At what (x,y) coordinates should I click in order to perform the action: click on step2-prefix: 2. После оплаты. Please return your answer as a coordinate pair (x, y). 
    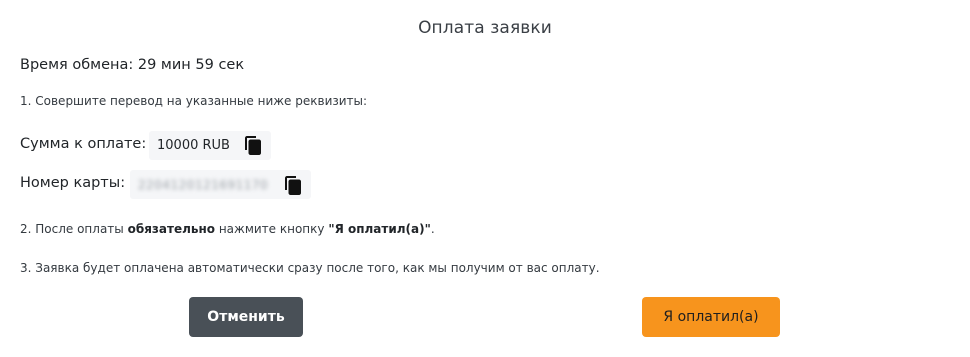
    Looking at the image, I should click on (74, 229).